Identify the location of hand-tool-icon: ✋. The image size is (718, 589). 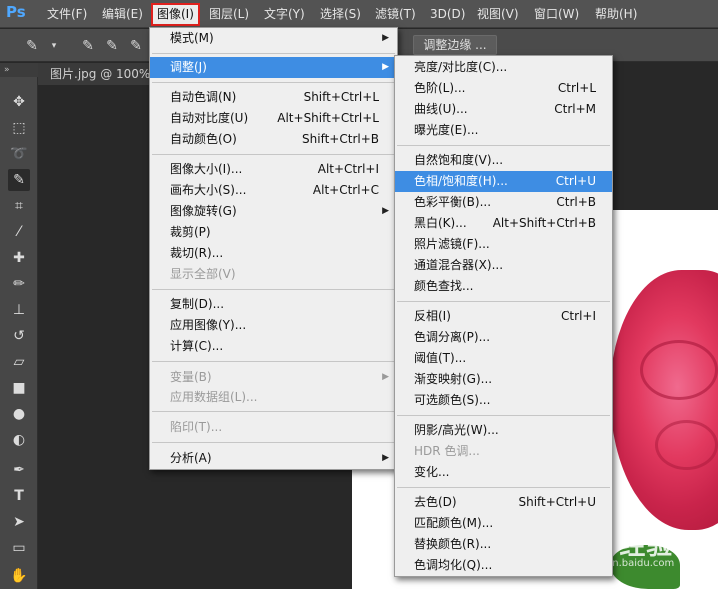
(19, 576).